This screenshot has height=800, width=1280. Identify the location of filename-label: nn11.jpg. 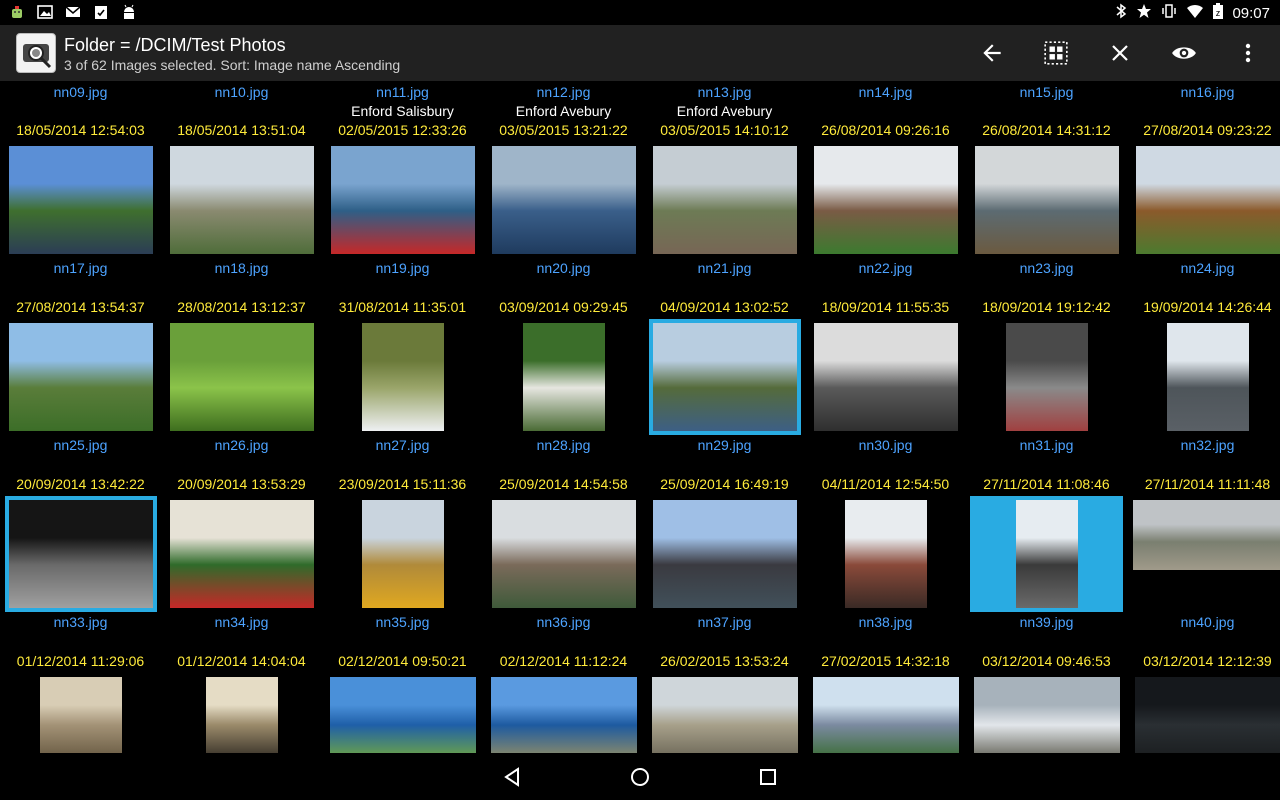
(402, 92).